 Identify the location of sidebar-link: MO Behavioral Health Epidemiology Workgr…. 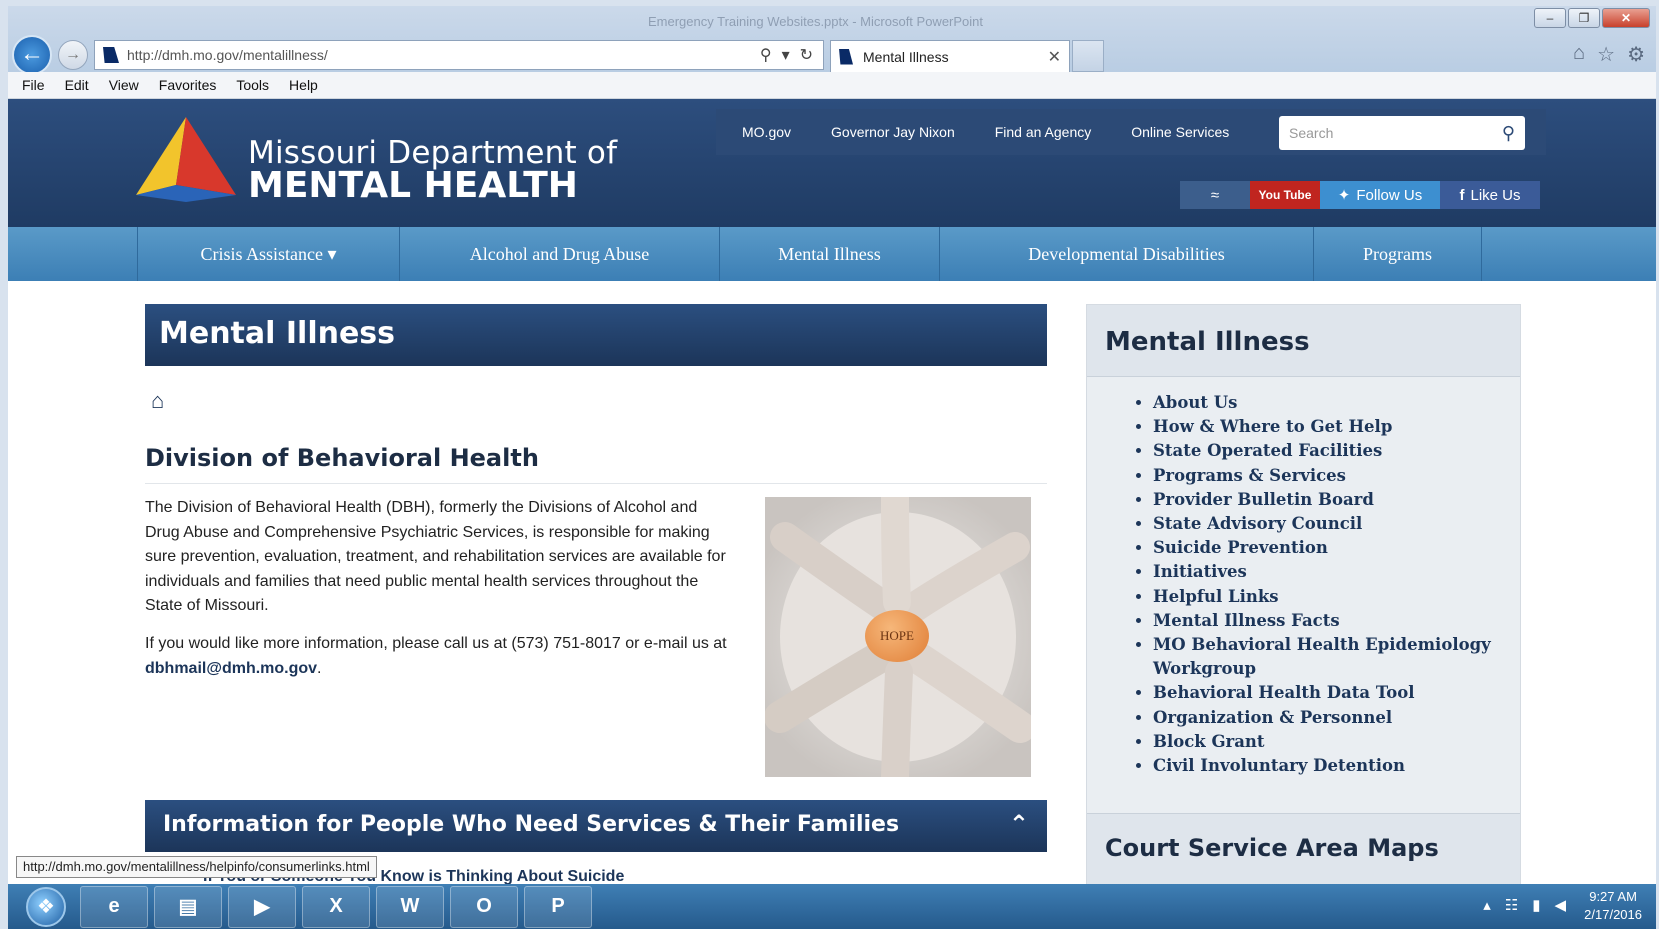
(1334, 657).